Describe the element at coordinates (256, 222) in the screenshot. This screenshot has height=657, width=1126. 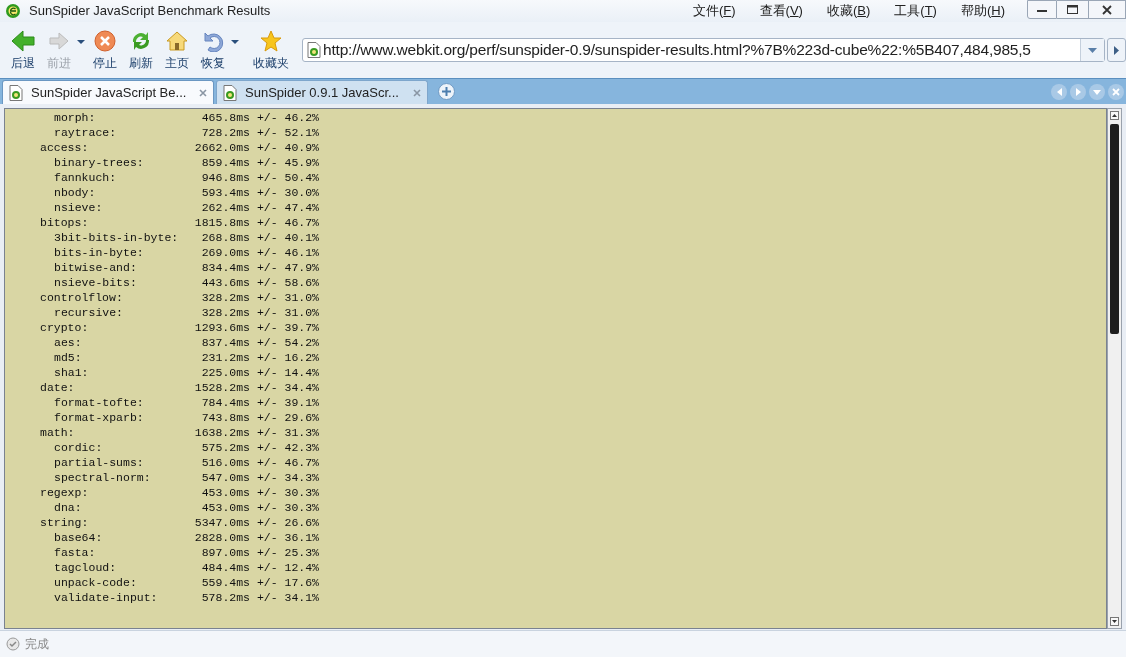
I see `result-value: 1815.8ms +/- 46.7%` at that location.